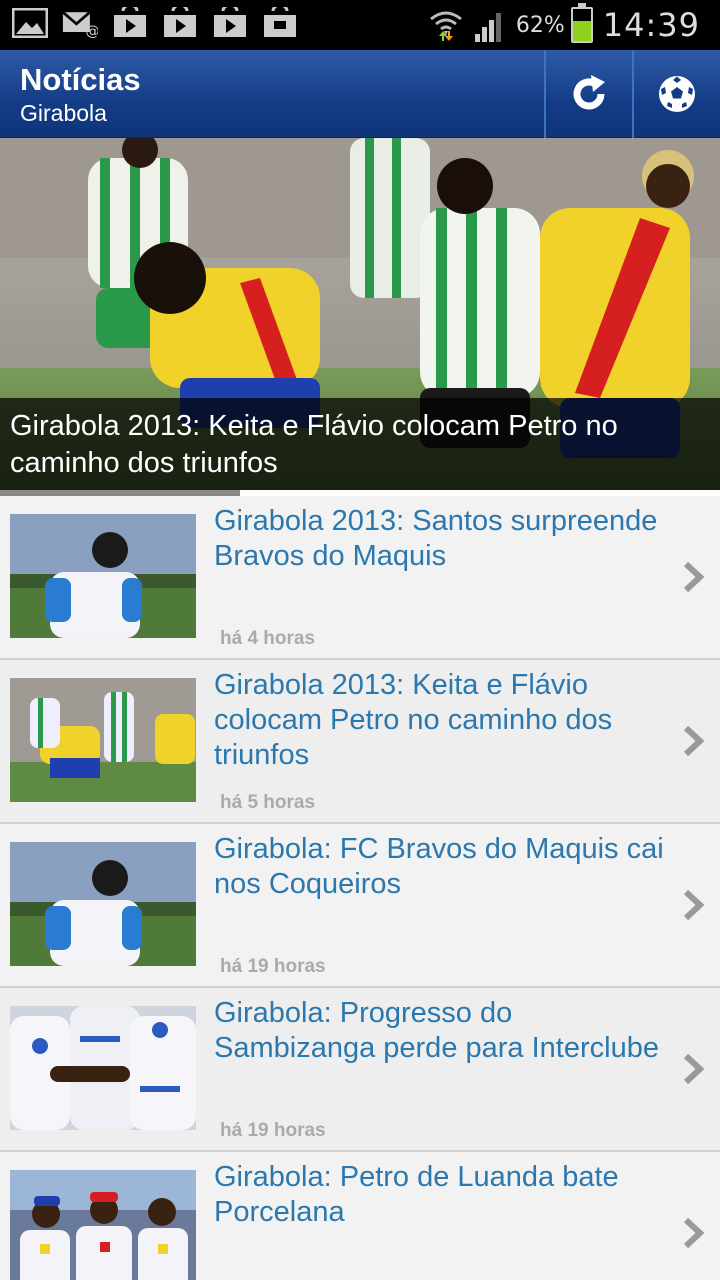  I want to click on clock: 14:39, so click(651, 25).